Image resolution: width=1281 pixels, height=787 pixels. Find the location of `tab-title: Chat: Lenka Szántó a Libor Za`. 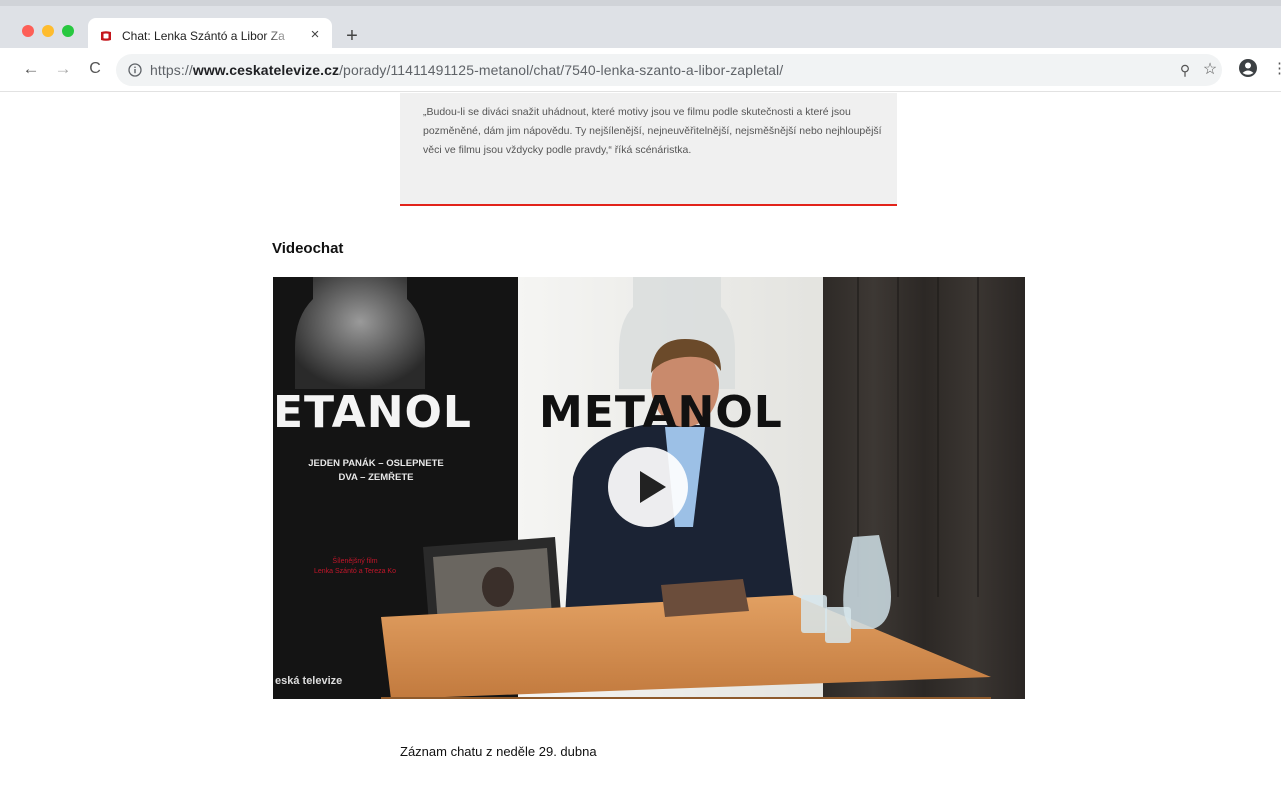

tab-title: Chat: Lenka Szántó a Libor Za is located at coordinates (203, 36).